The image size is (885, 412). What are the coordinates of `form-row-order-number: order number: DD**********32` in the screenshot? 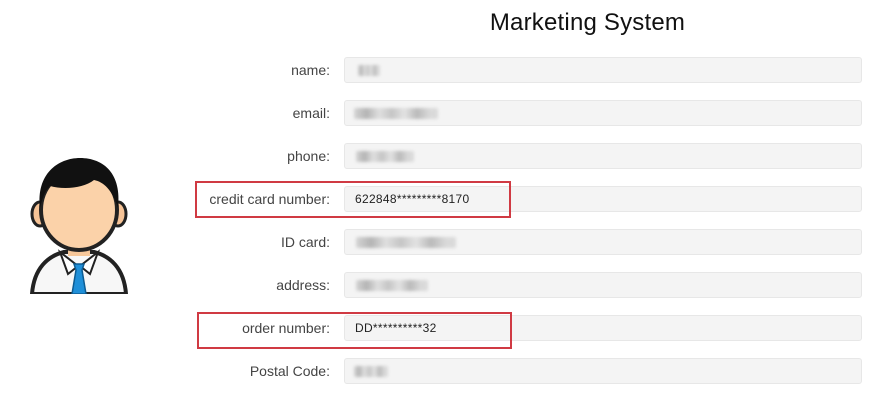 It's located at (442, 329).